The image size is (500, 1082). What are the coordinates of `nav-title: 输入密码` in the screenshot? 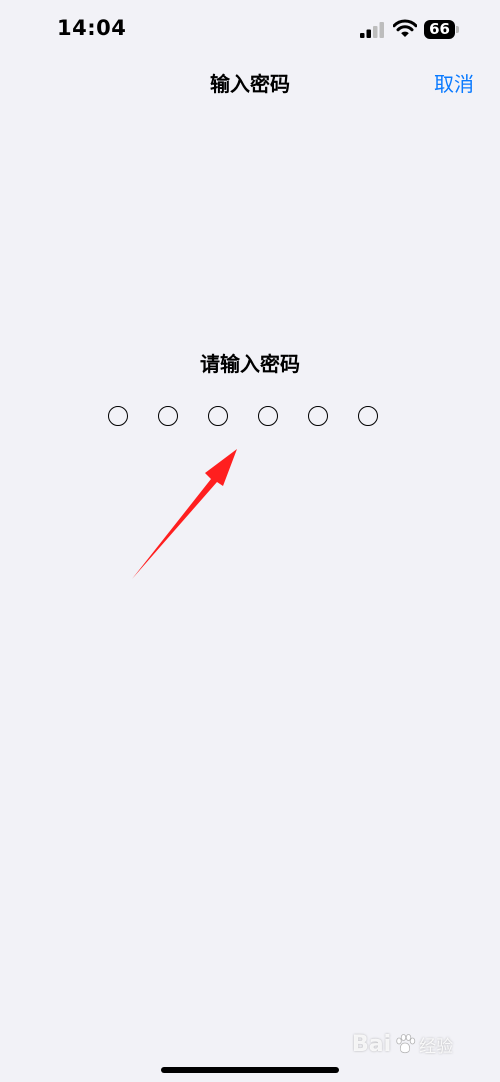 It's located at (250, 84).